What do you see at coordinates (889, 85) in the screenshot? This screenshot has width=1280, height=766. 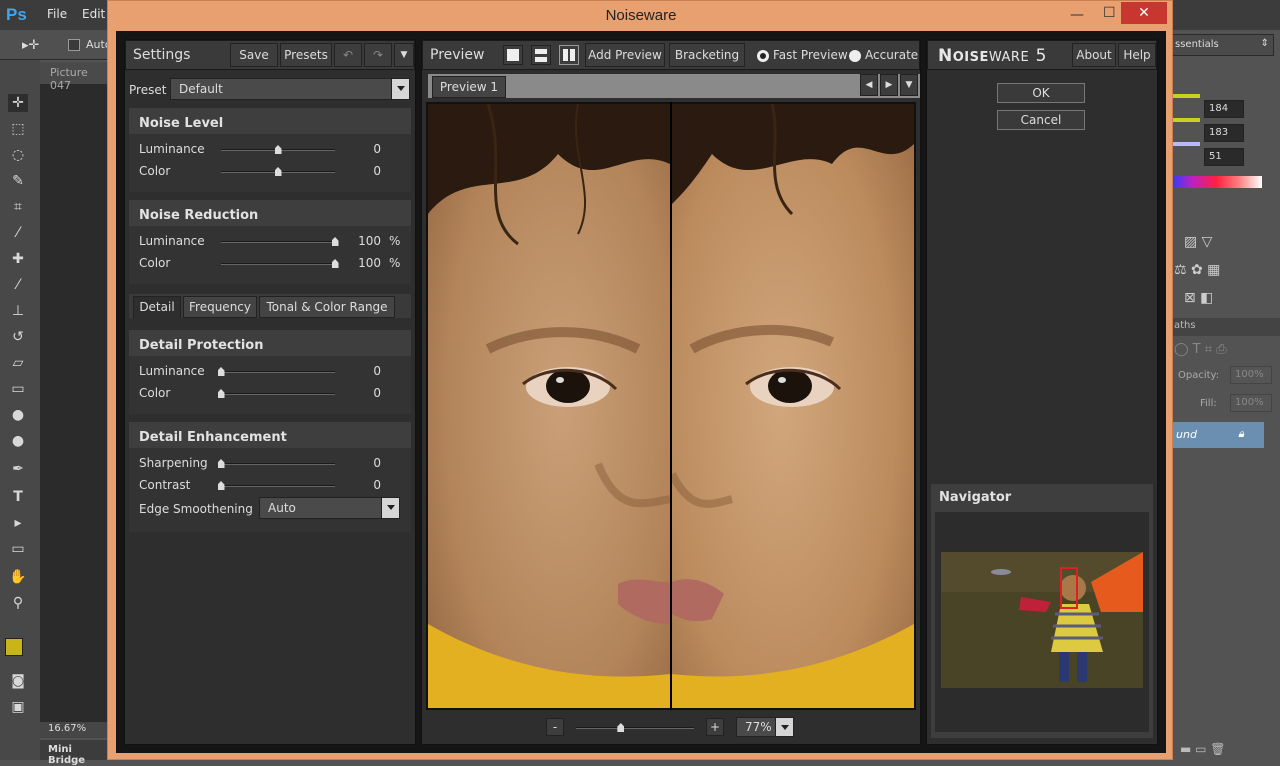 I see `preview-next-icon: ▶` at bounding box center [889, 85].